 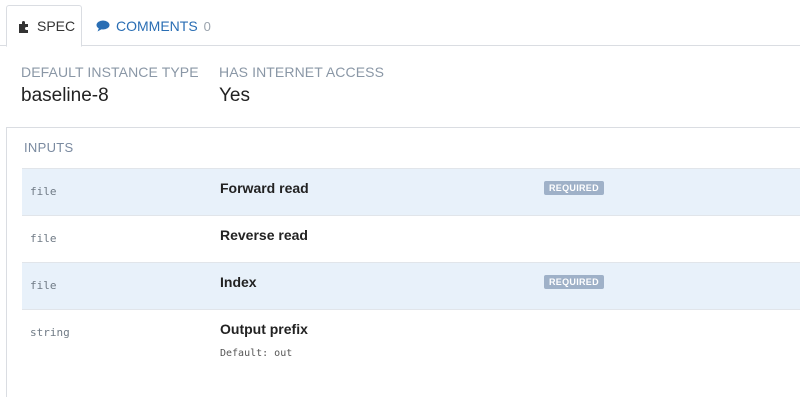 What do you see at coordinates (264, 188) in the screenshot?
I see `input-name: Forward read` at bounding box center [264, 188].